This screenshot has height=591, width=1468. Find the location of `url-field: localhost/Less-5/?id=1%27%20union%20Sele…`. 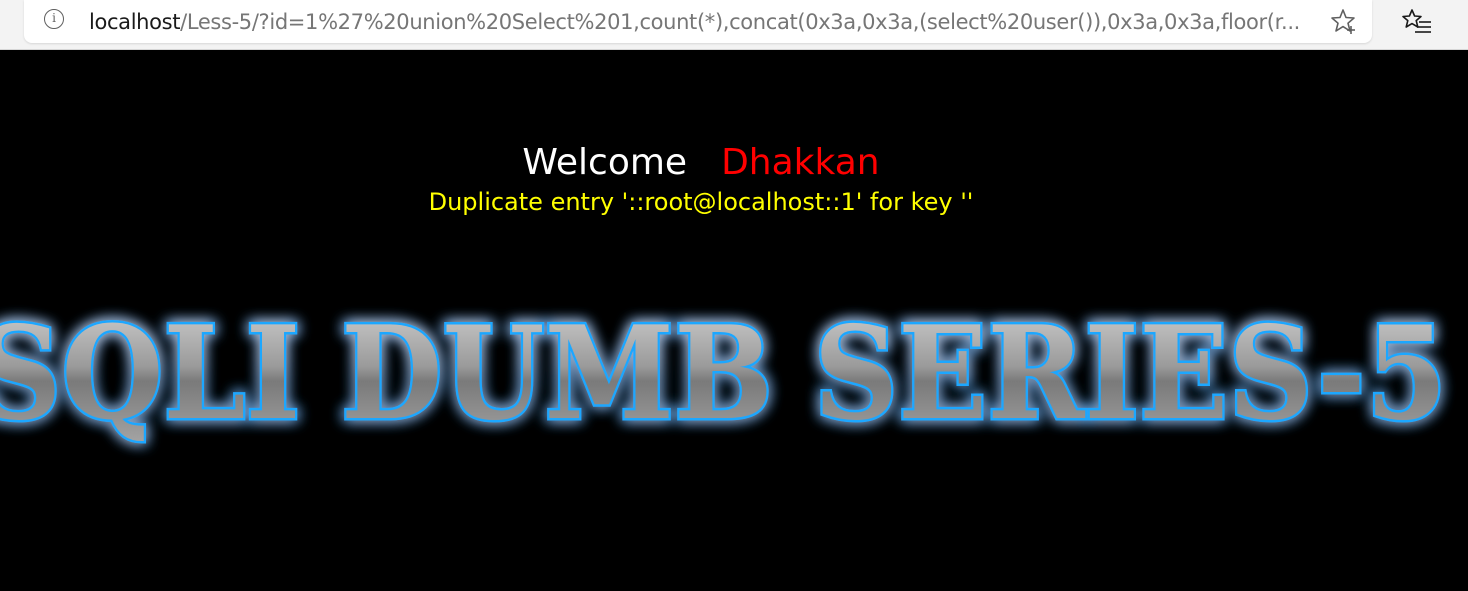

url-field: localhost/Less-5/?id=1%27%20union%20Sele… is located at coordinates (701, 22).